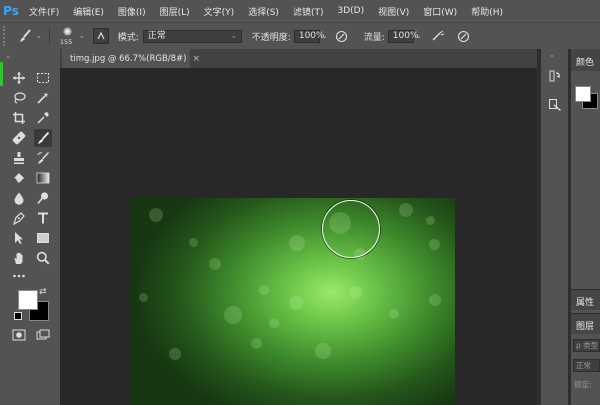 The image size is (600, 405). Describe the element at coordinates (43, 138) in the screenshot. I see `brush-icon` at that location.